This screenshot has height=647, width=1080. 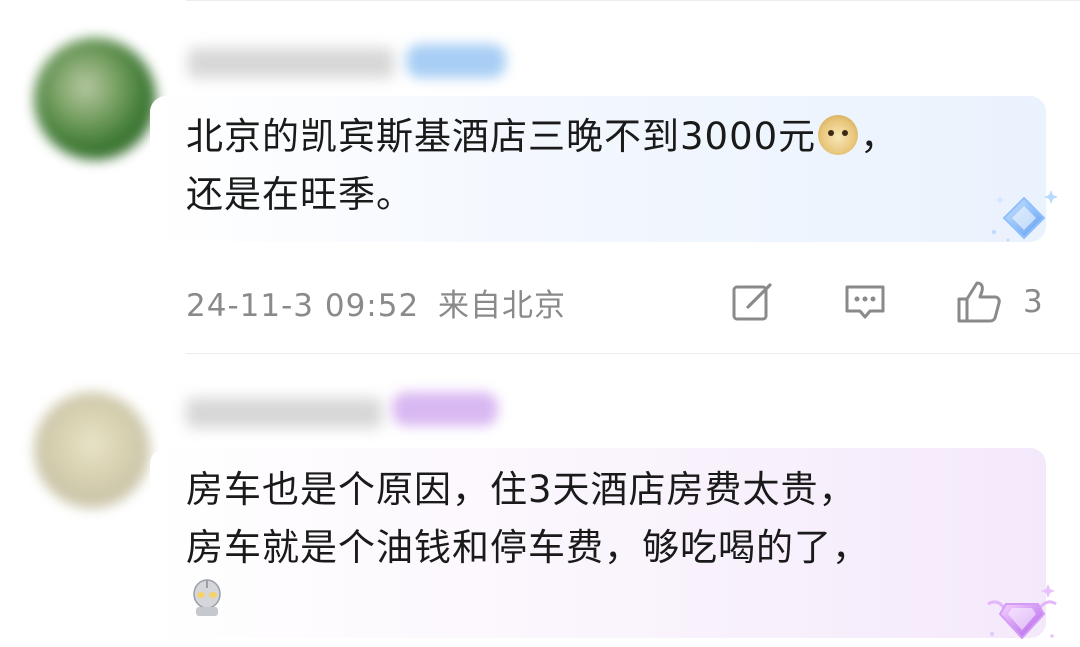 I want to click on edit-button, so click(x=754, y=302).